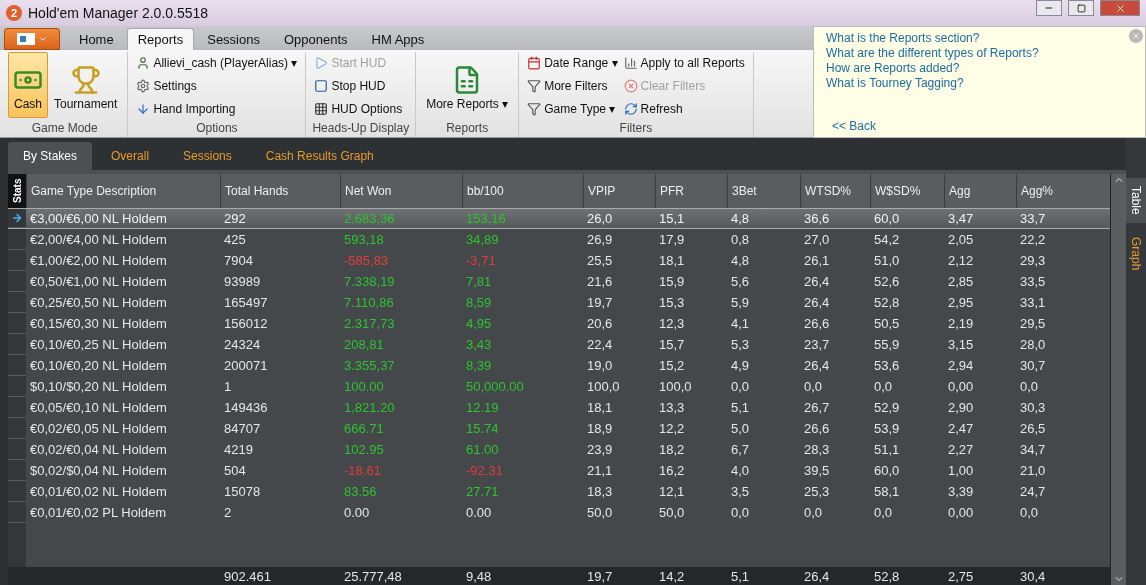 This screenshot has width=1146, height=585. I want to click on table-row: €0,01/€0,02 NL Holdem 15078 83.56 27.71 18,3 12,1 3,5 25,3 58,1 3,39 24,7, so click(559, 491).